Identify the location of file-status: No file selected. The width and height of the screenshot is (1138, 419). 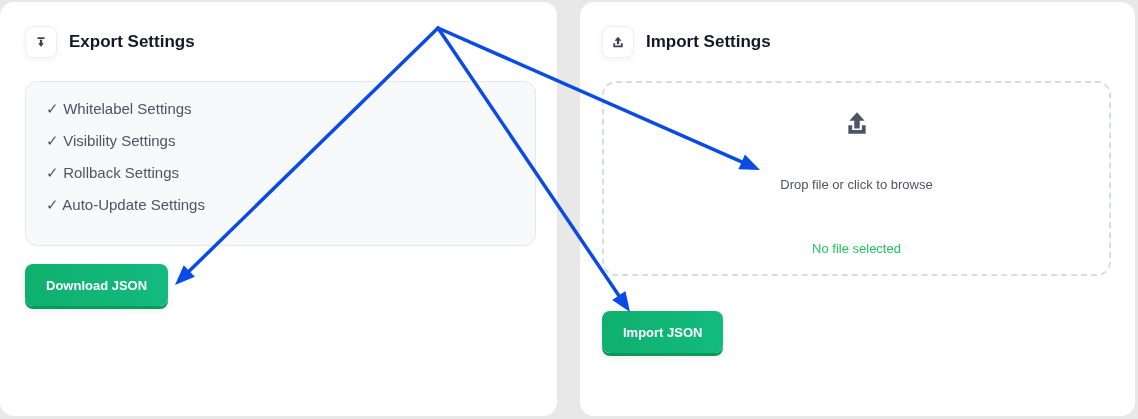
(856, 248).